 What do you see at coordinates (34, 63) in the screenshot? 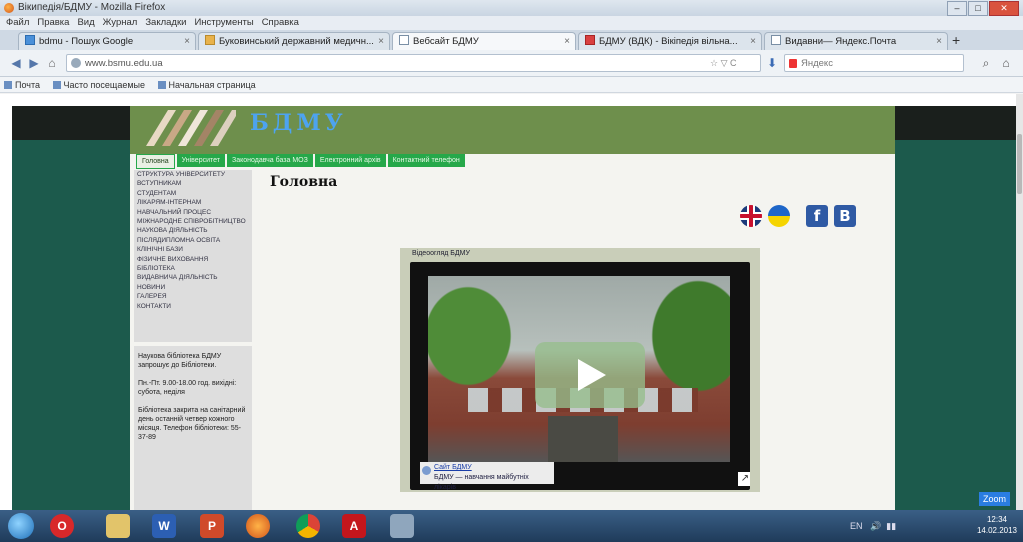
I see `forward-icon: ▶` at bounding box center [34, 63].